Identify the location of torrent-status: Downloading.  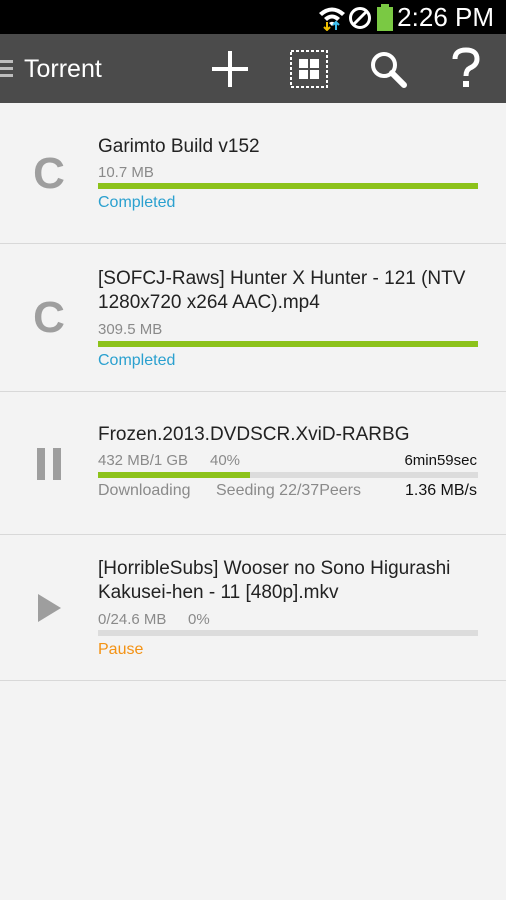
(144, 490).